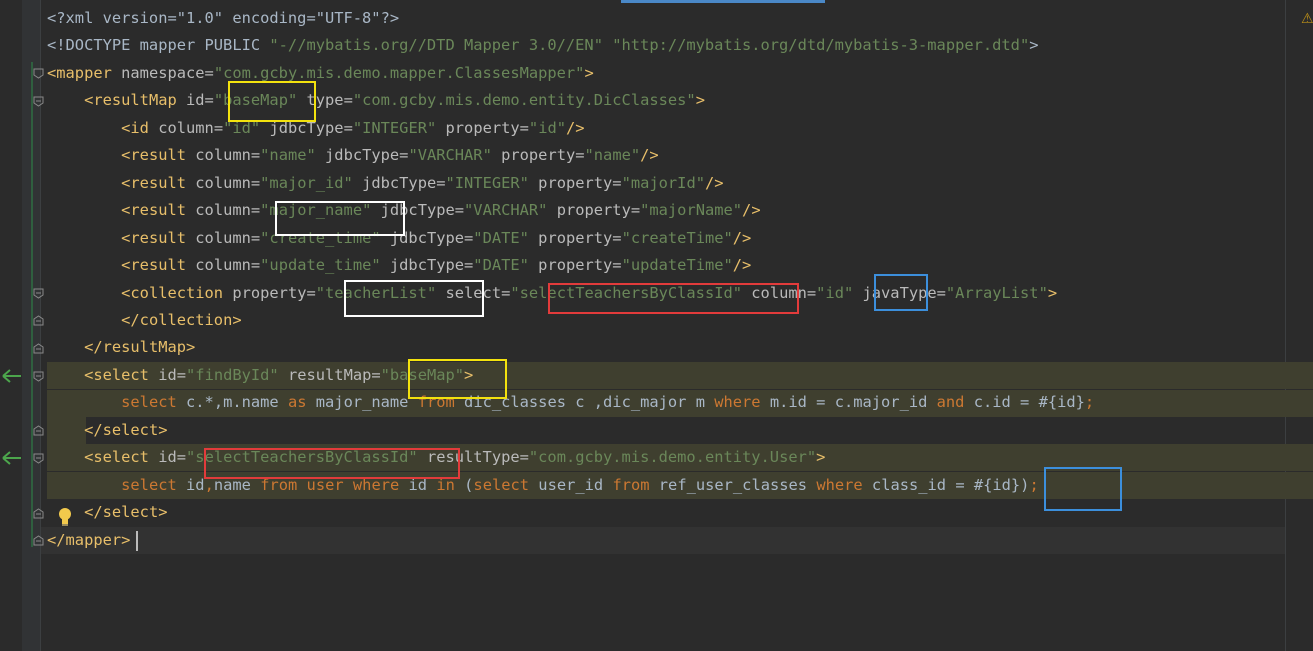 The image size is (1313, 651). I want to click on code-token: c.*,m.name, so click(232, 402).